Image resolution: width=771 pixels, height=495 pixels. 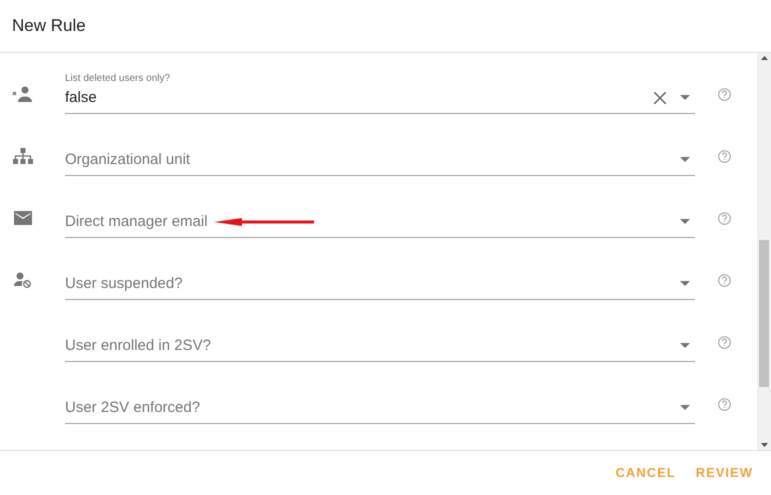 I want to click on field-placeholder: User suspended?, so click(x=124, y=284).